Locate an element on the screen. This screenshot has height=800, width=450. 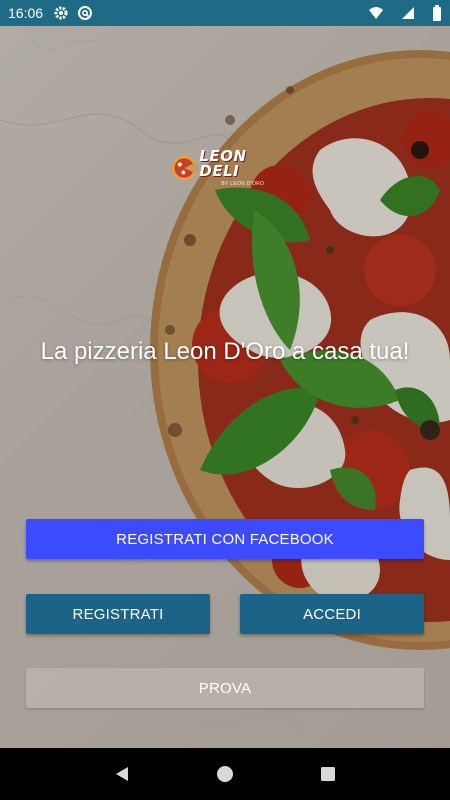
gear-icon is located at coordinates (61, 13).